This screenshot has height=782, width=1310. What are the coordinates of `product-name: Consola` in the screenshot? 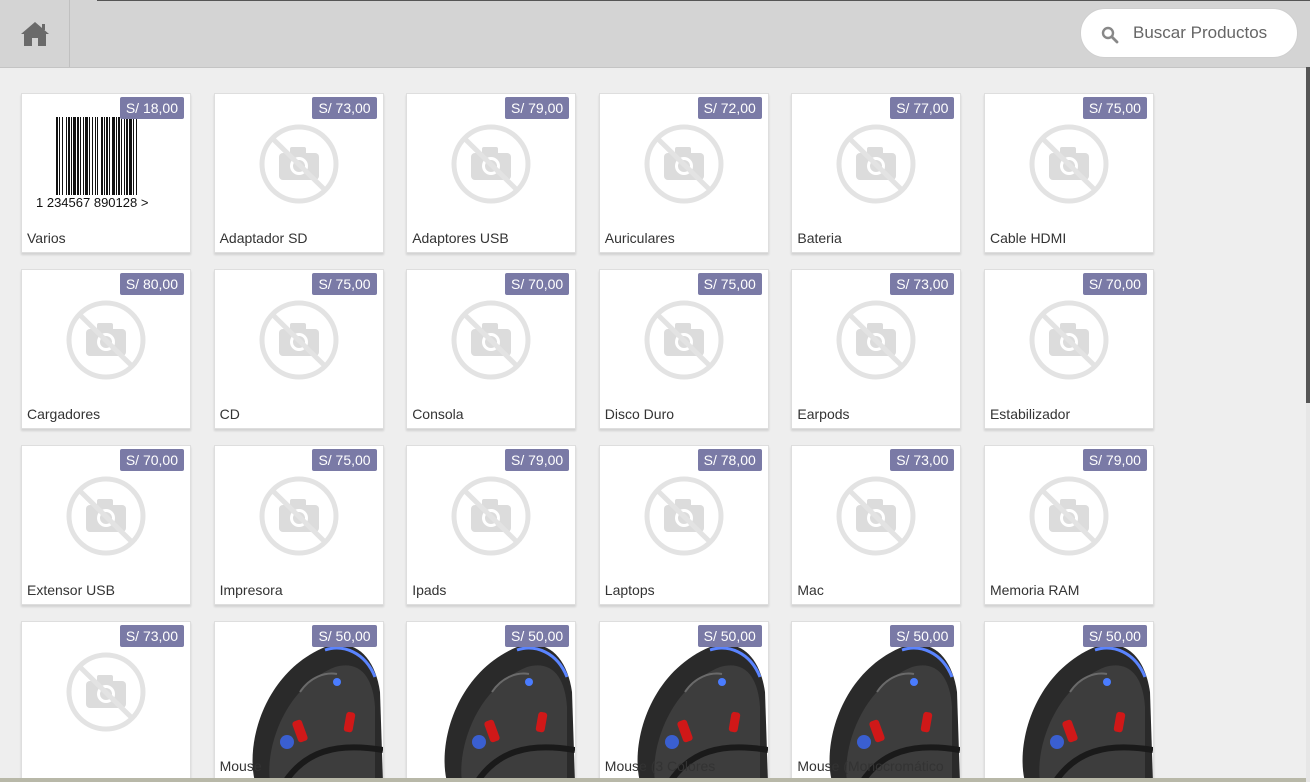 It's located at (438, 414).